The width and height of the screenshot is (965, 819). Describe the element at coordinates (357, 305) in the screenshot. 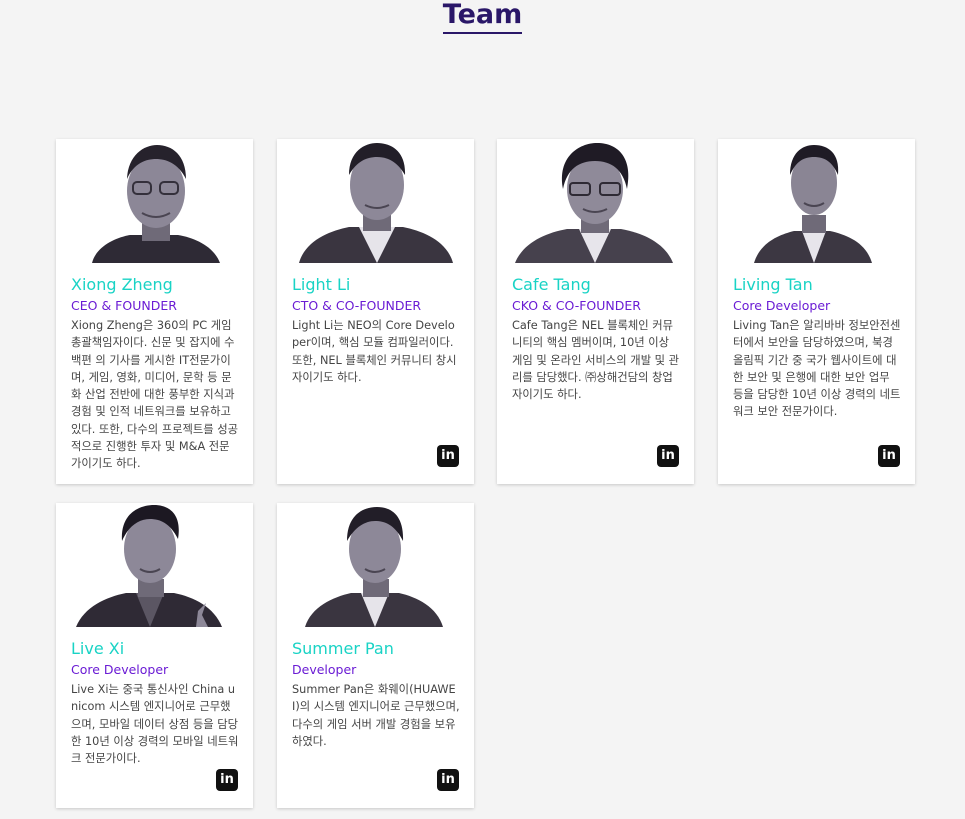

I see `member-role: CTO & CO-FOUNDER` at that location.